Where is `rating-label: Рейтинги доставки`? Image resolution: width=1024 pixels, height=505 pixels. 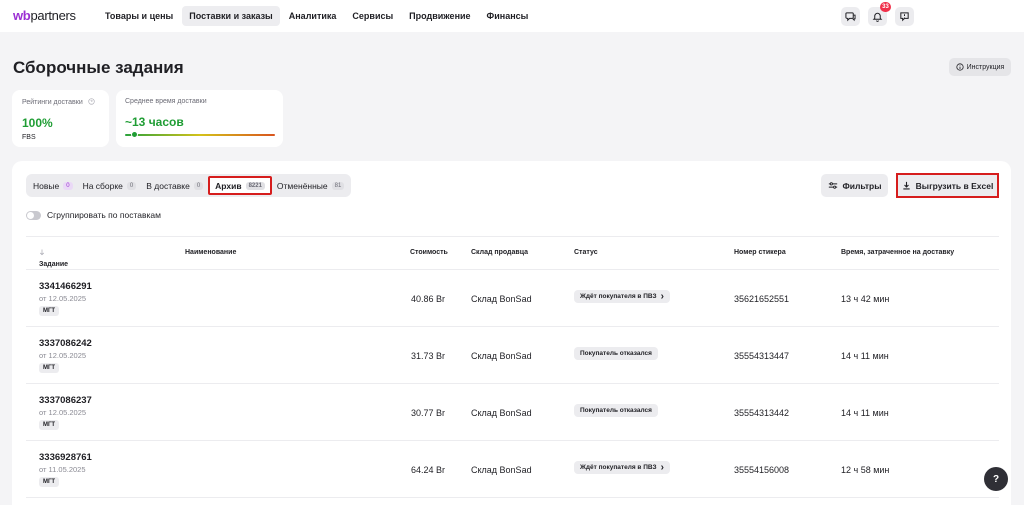
rating-label: Рейтинги доставки is located at coordinates (60, 102).